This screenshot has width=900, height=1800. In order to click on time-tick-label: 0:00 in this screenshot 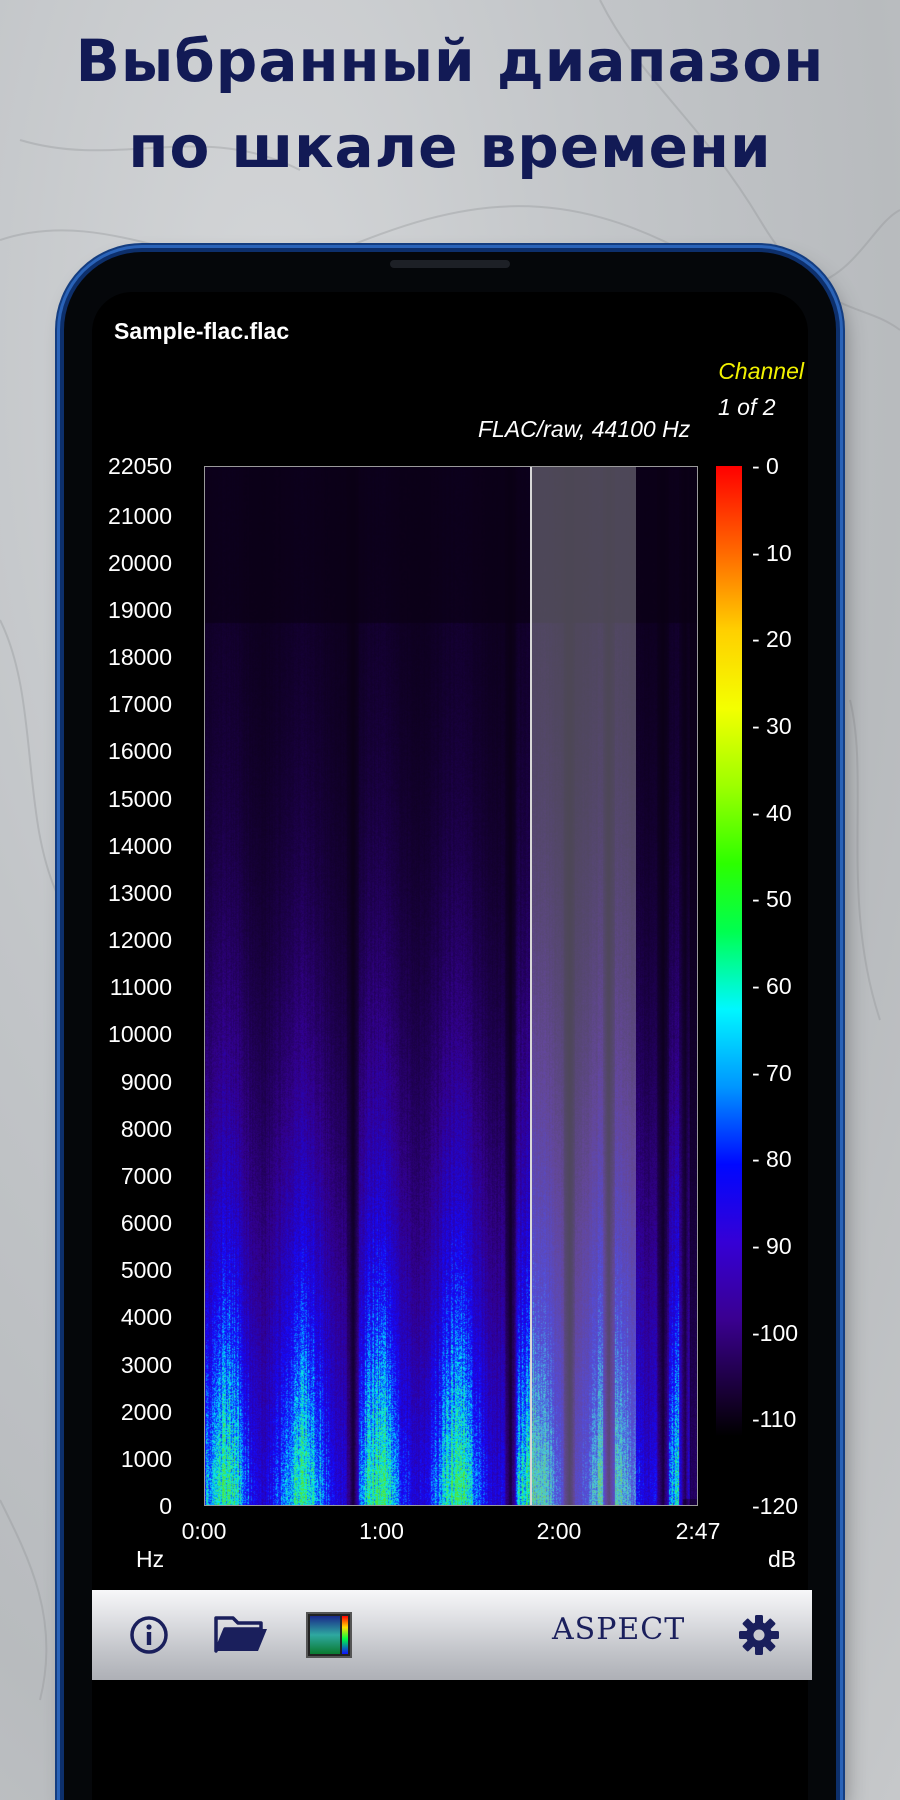, I will do `click(204, 1531)`.